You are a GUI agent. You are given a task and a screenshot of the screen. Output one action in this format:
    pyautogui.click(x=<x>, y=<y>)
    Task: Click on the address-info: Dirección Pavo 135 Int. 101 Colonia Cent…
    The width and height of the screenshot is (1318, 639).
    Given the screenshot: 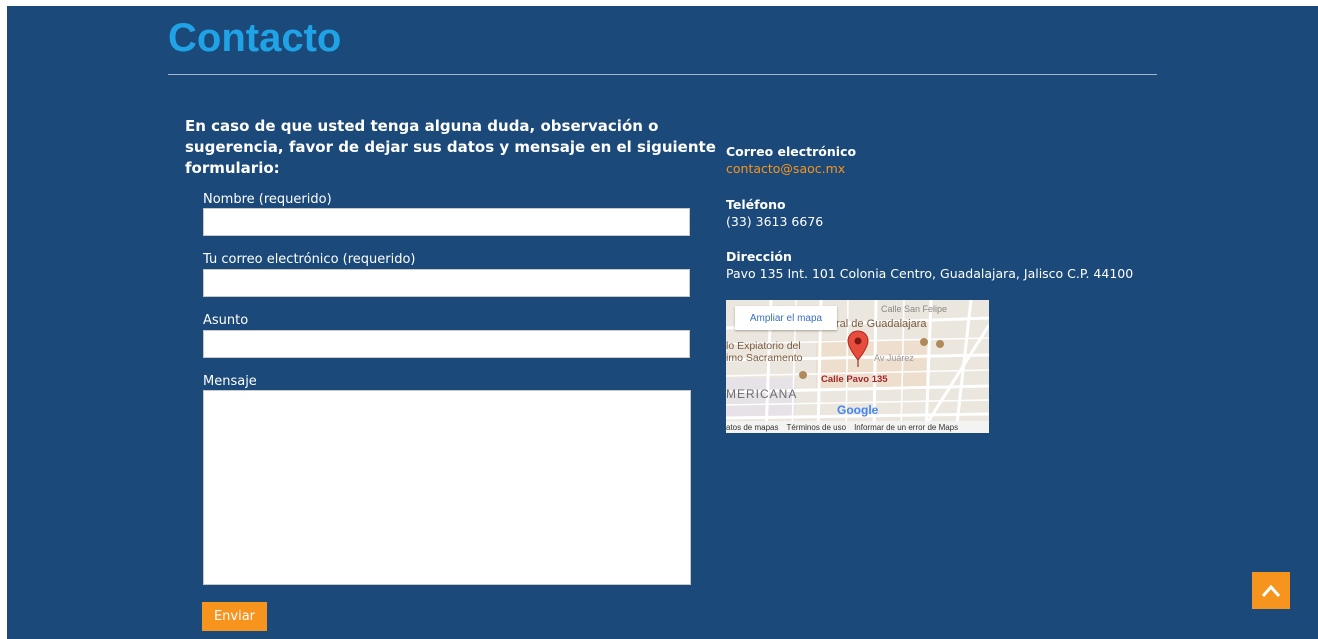 What is the action you would take?
    pyautogui.click(x=929, y=265)
    